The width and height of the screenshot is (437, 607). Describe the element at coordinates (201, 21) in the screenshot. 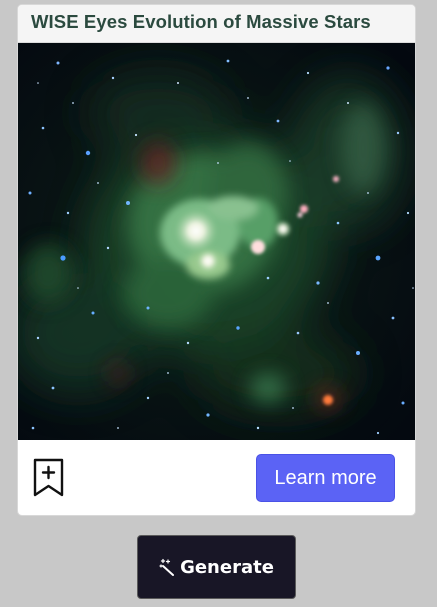

I see `card-title: WISE Eyes Evolution of Massive Stars` at that location.